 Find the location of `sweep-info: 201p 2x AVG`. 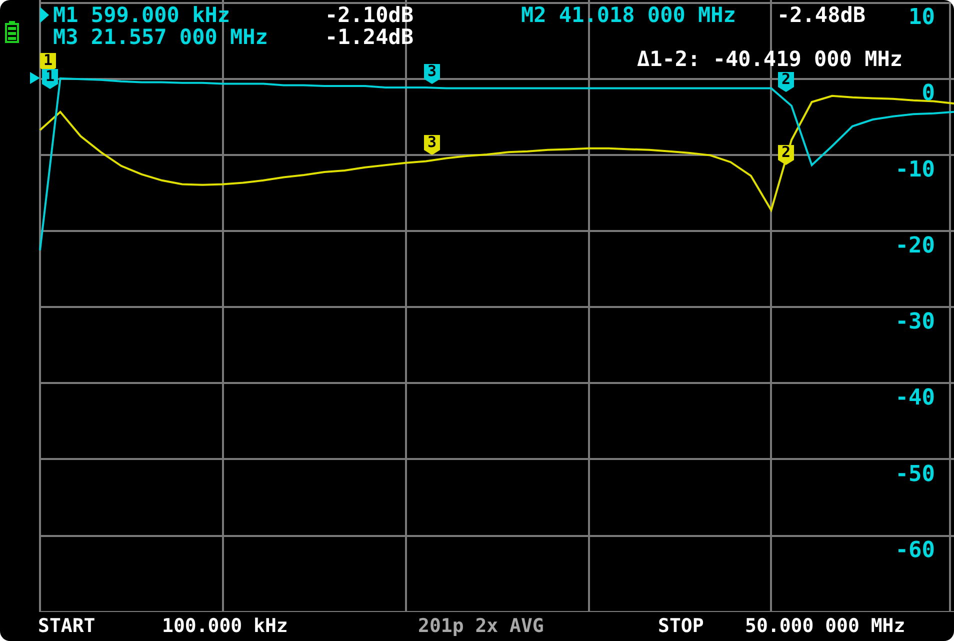

sweep-info: 201p 2x AVG is located at coordinates (481, 626).